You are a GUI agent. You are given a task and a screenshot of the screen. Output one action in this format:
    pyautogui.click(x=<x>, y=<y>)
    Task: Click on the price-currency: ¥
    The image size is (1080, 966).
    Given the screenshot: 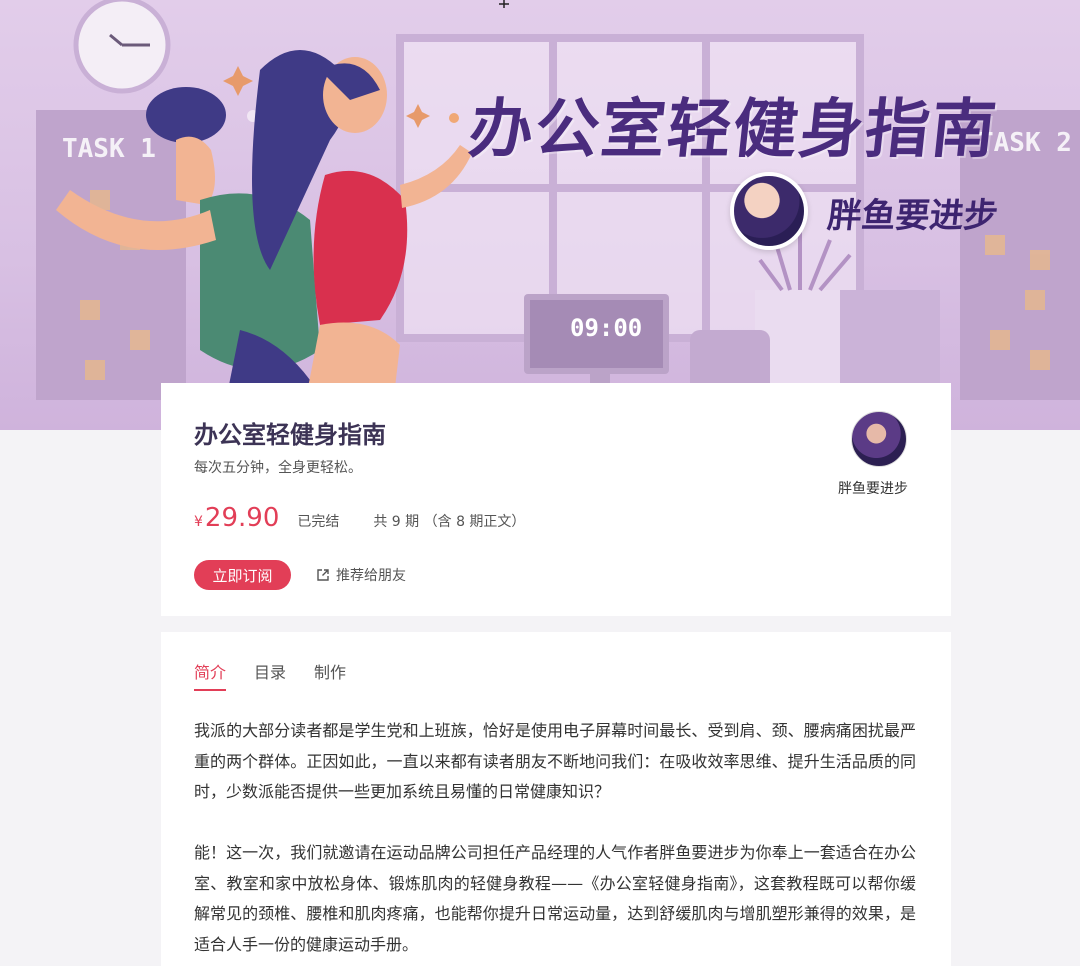 What is the action you would take?
    pyautogui.click(x=198, y=522)
    